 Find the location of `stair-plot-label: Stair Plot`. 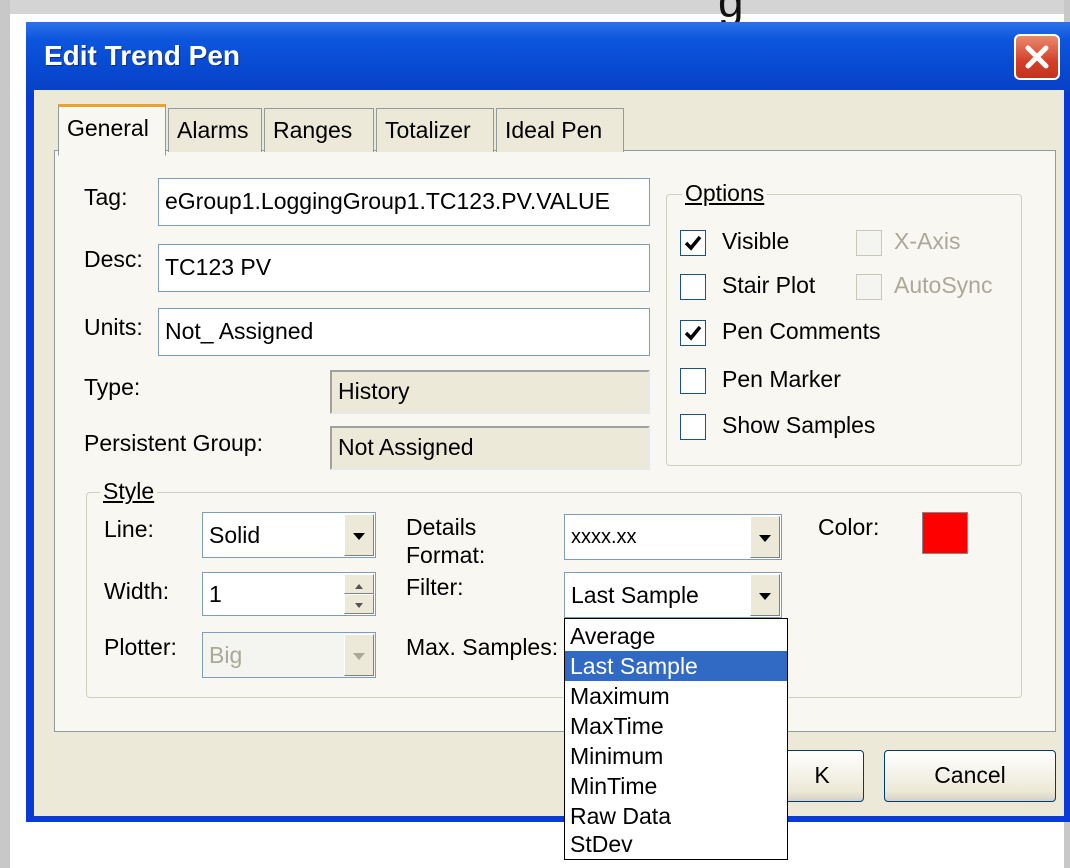

stair-plot-label: Stair Plot is located at coordinates (769, 285).